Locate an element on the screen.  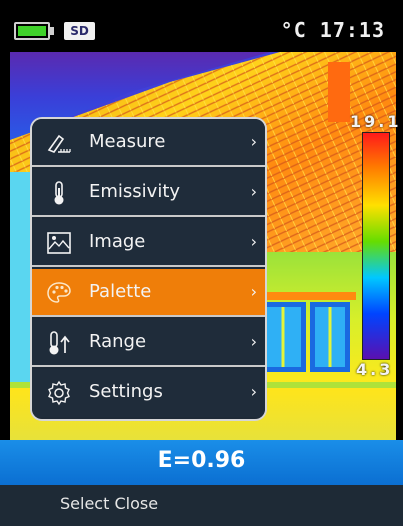
image-icon is located at coordinates (59, 243).